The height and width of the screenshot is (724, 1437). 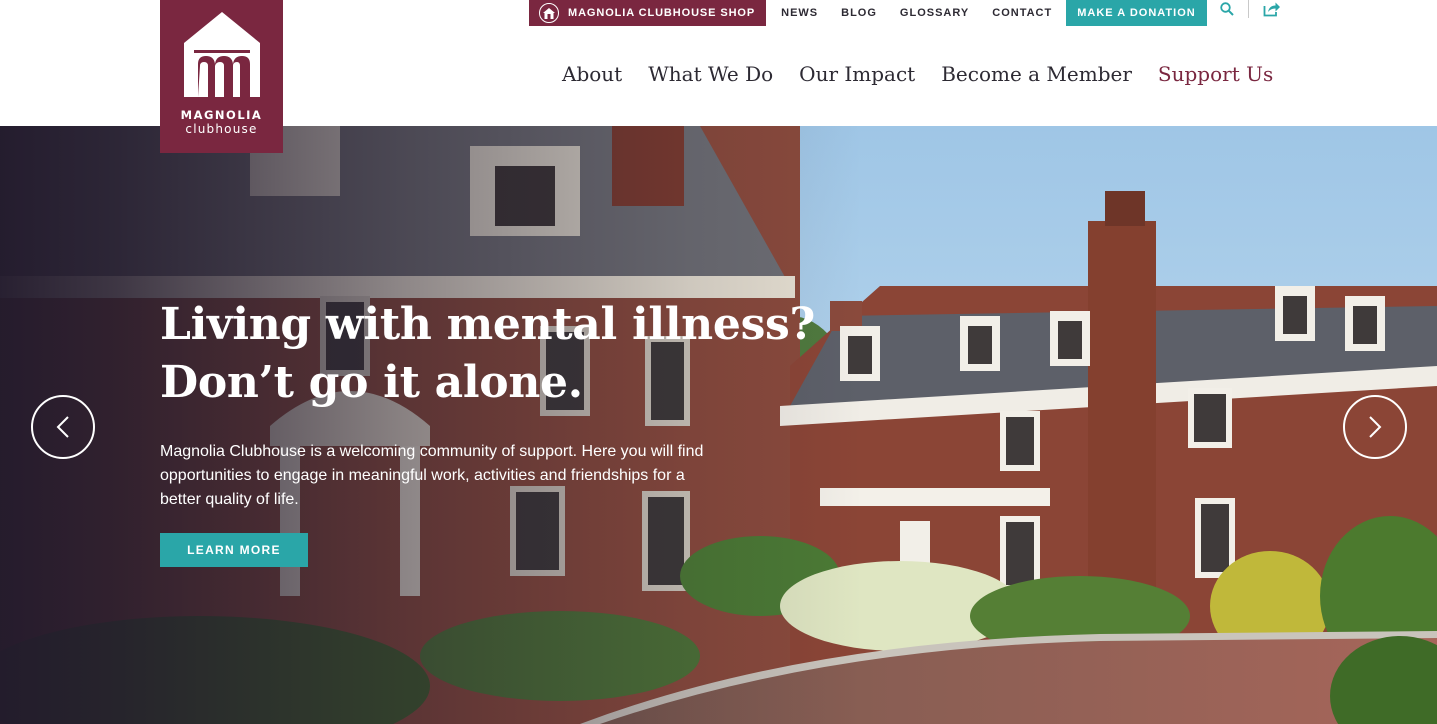 What do you see at coordinates (371, 382) in the screenshot?
I see `hero-title-line-2: Don’t go it alone.` at bounding box center [371, 382].